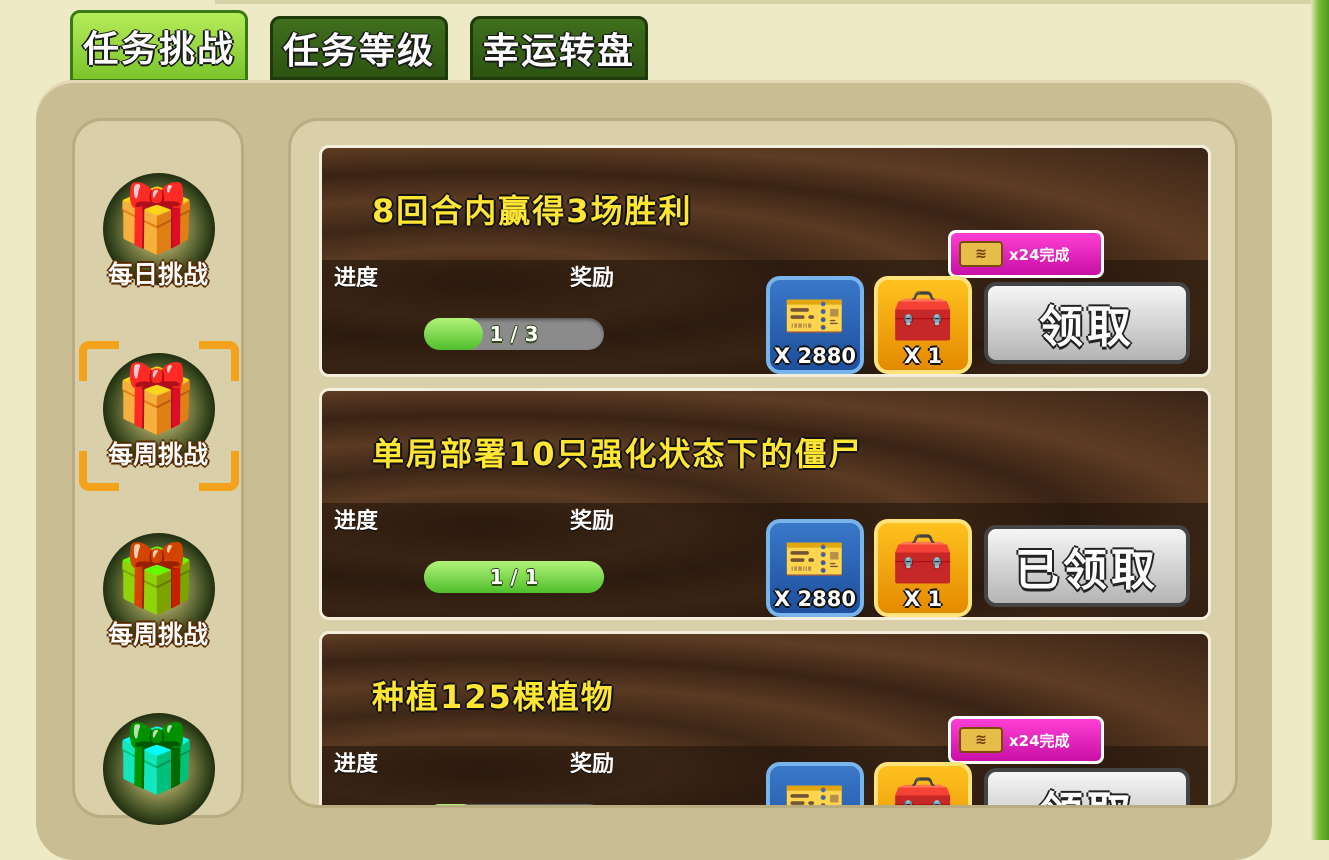 The height and width of the screenshot is (860, 1329). Describe the element at coordinates (159, 46) in the screenshot. I see `tab-task-challenge: 任务挑战` at that location.